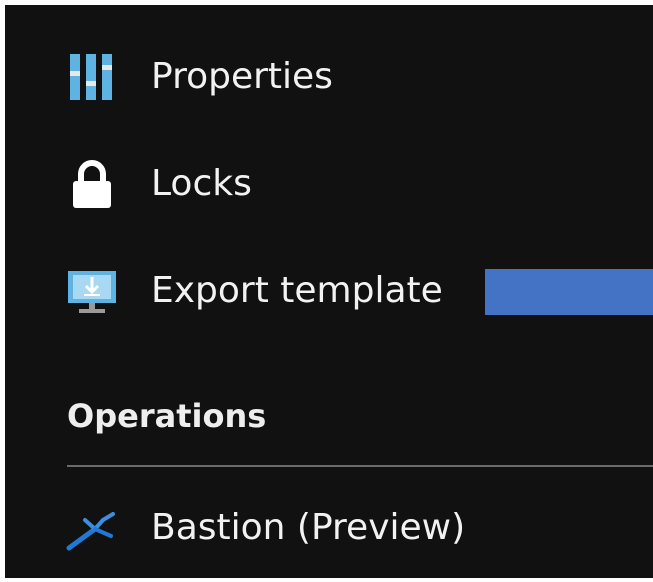 This screenshot has height=582, width=653. What do you see at coordinates (329, 184) in the screenshot?
I see `sidebar-item-locks: Locks` at bounding box center [329, 184].